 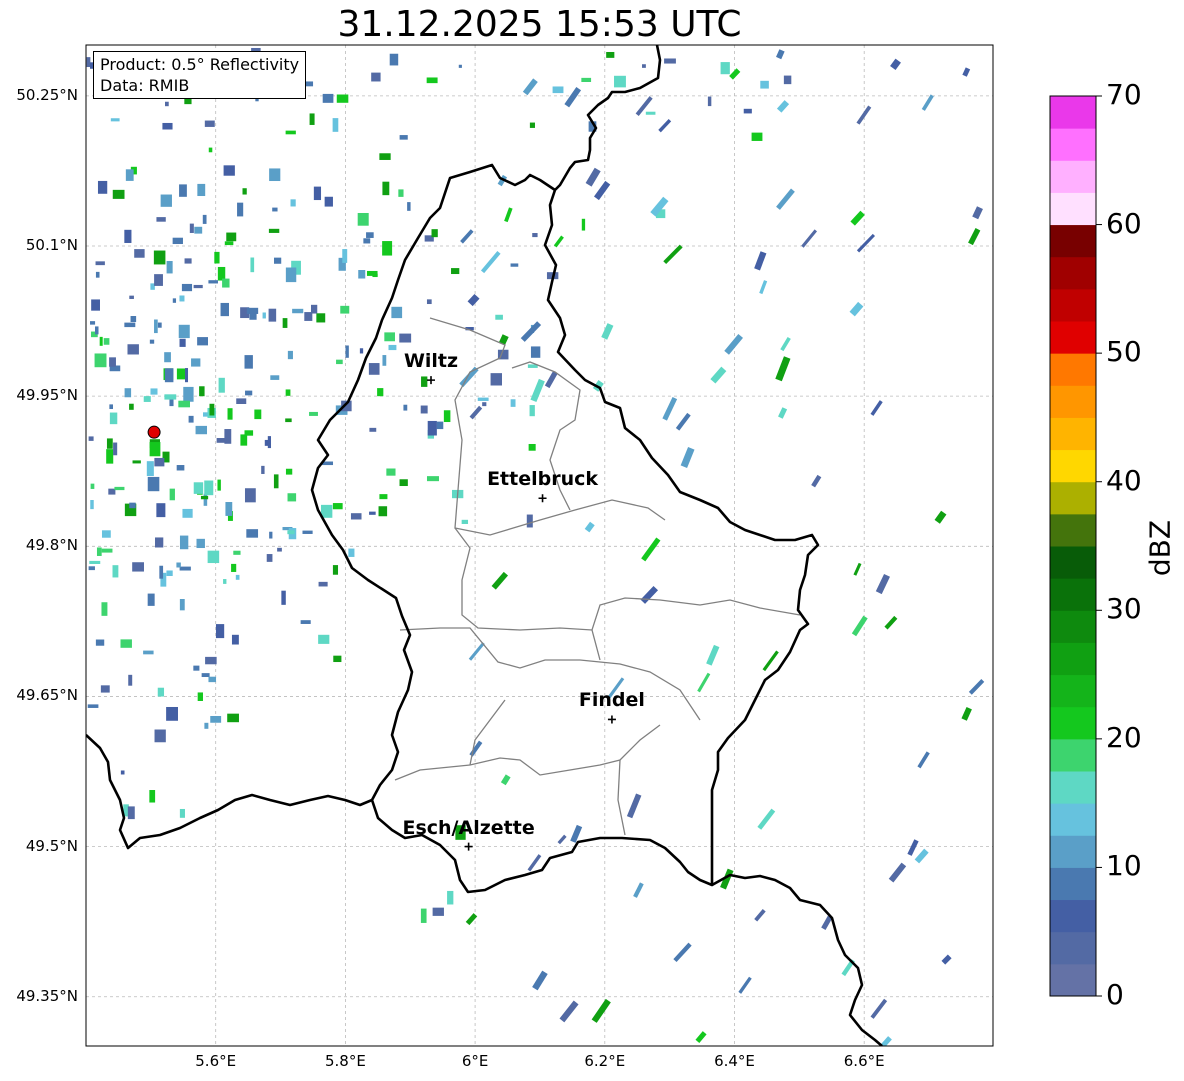 I want to click on city-label: Esch/Alzette, so click(x=468, y=827).